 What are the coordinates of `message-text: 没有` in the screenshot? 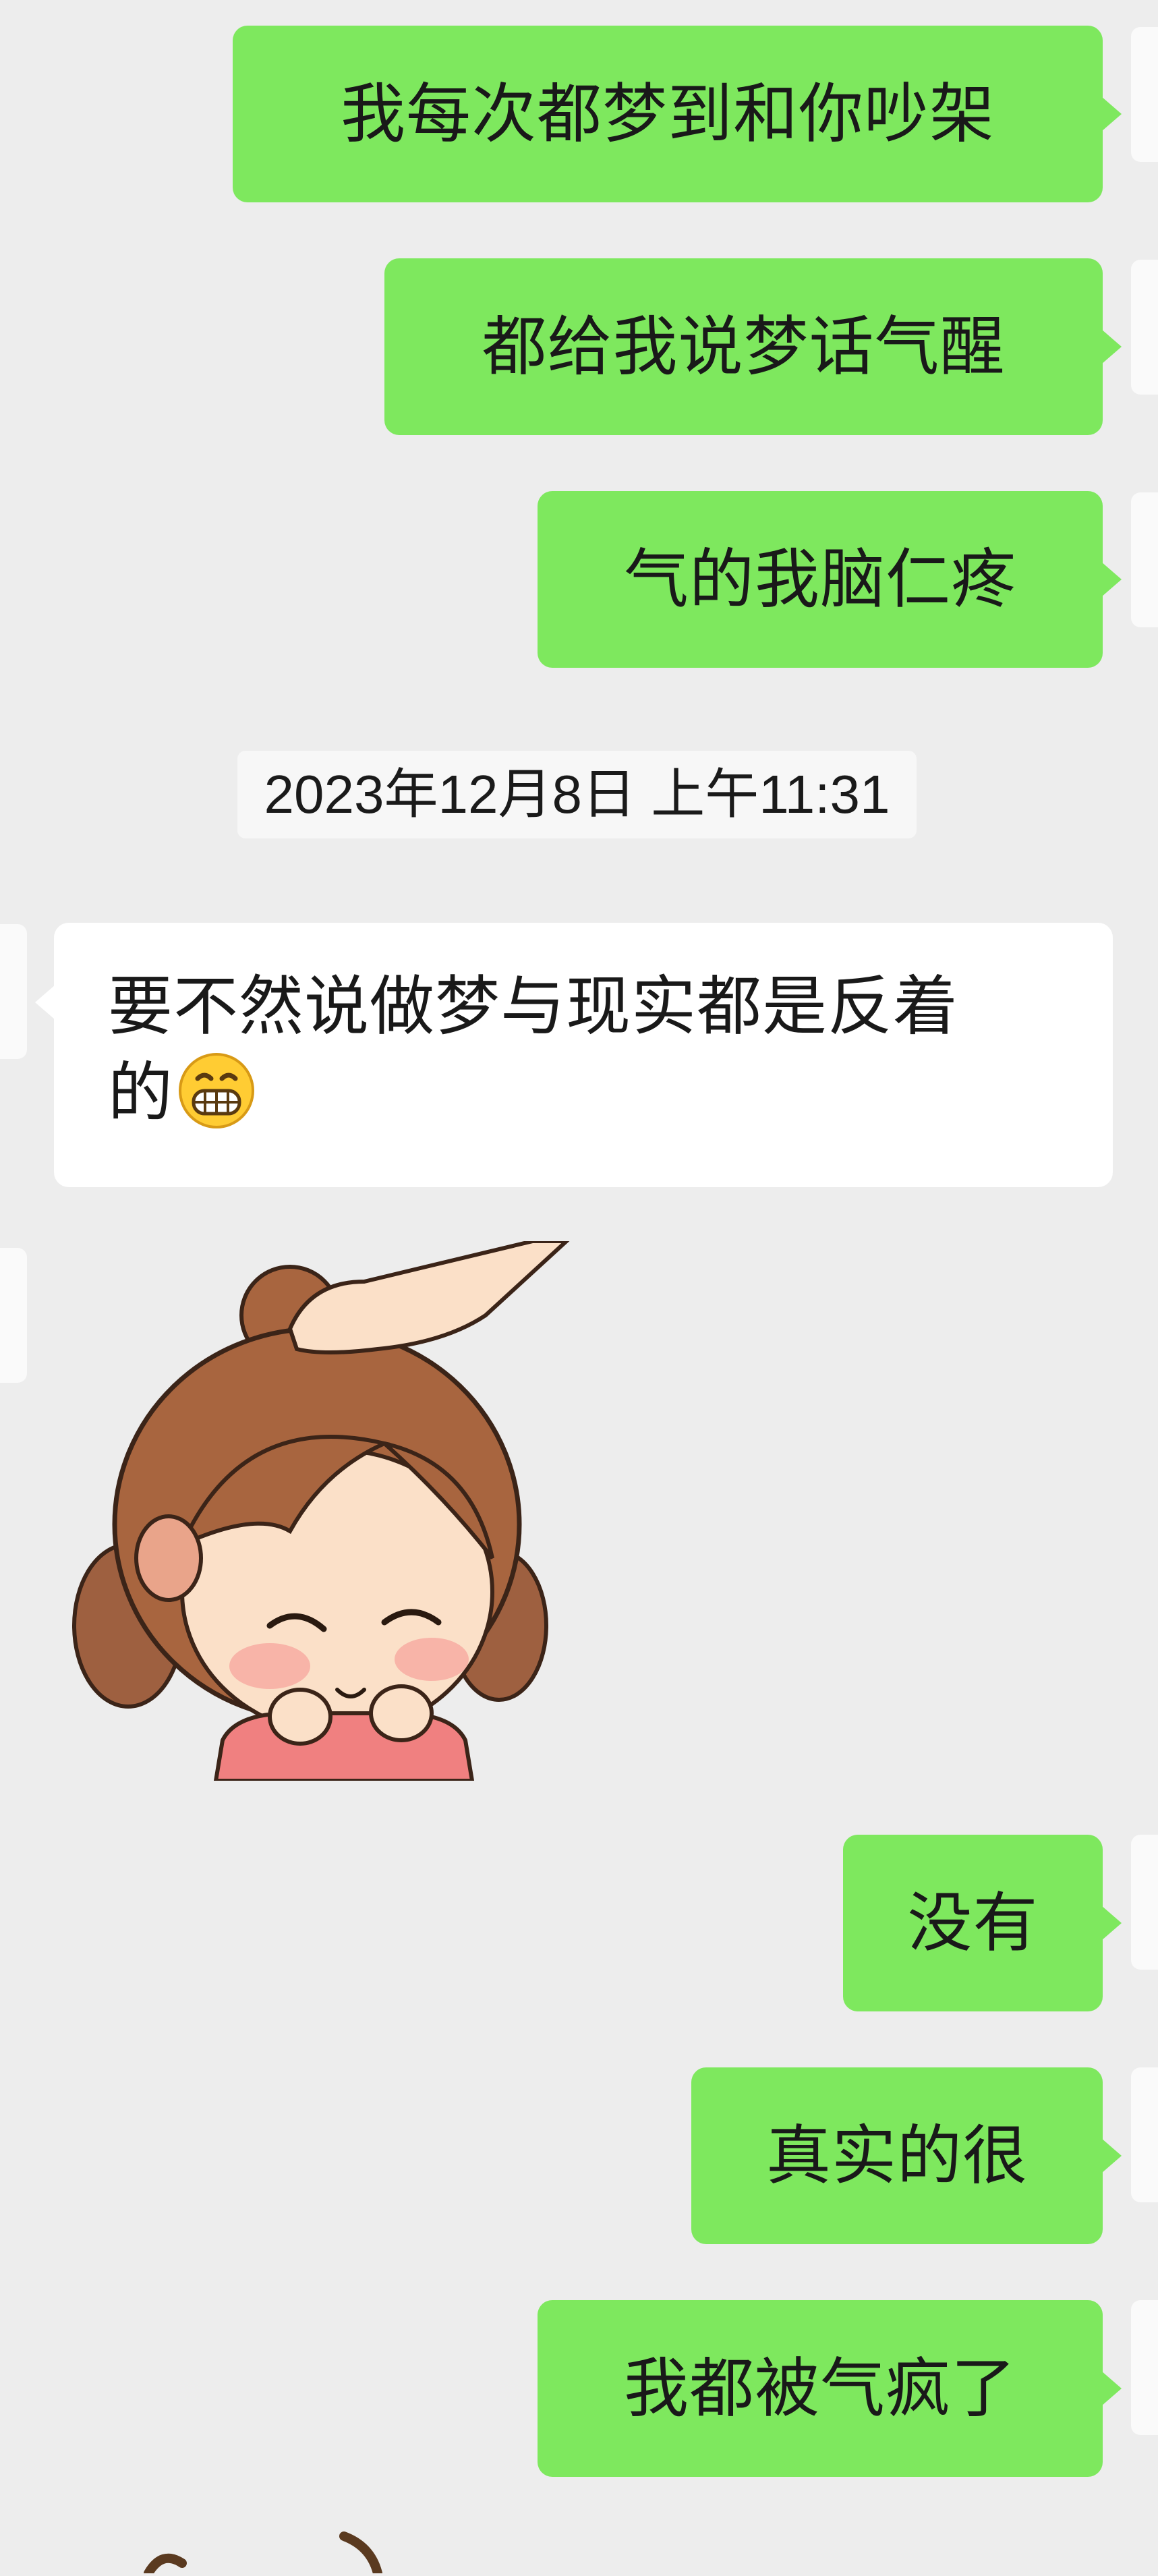 It's located at (973, 1923).